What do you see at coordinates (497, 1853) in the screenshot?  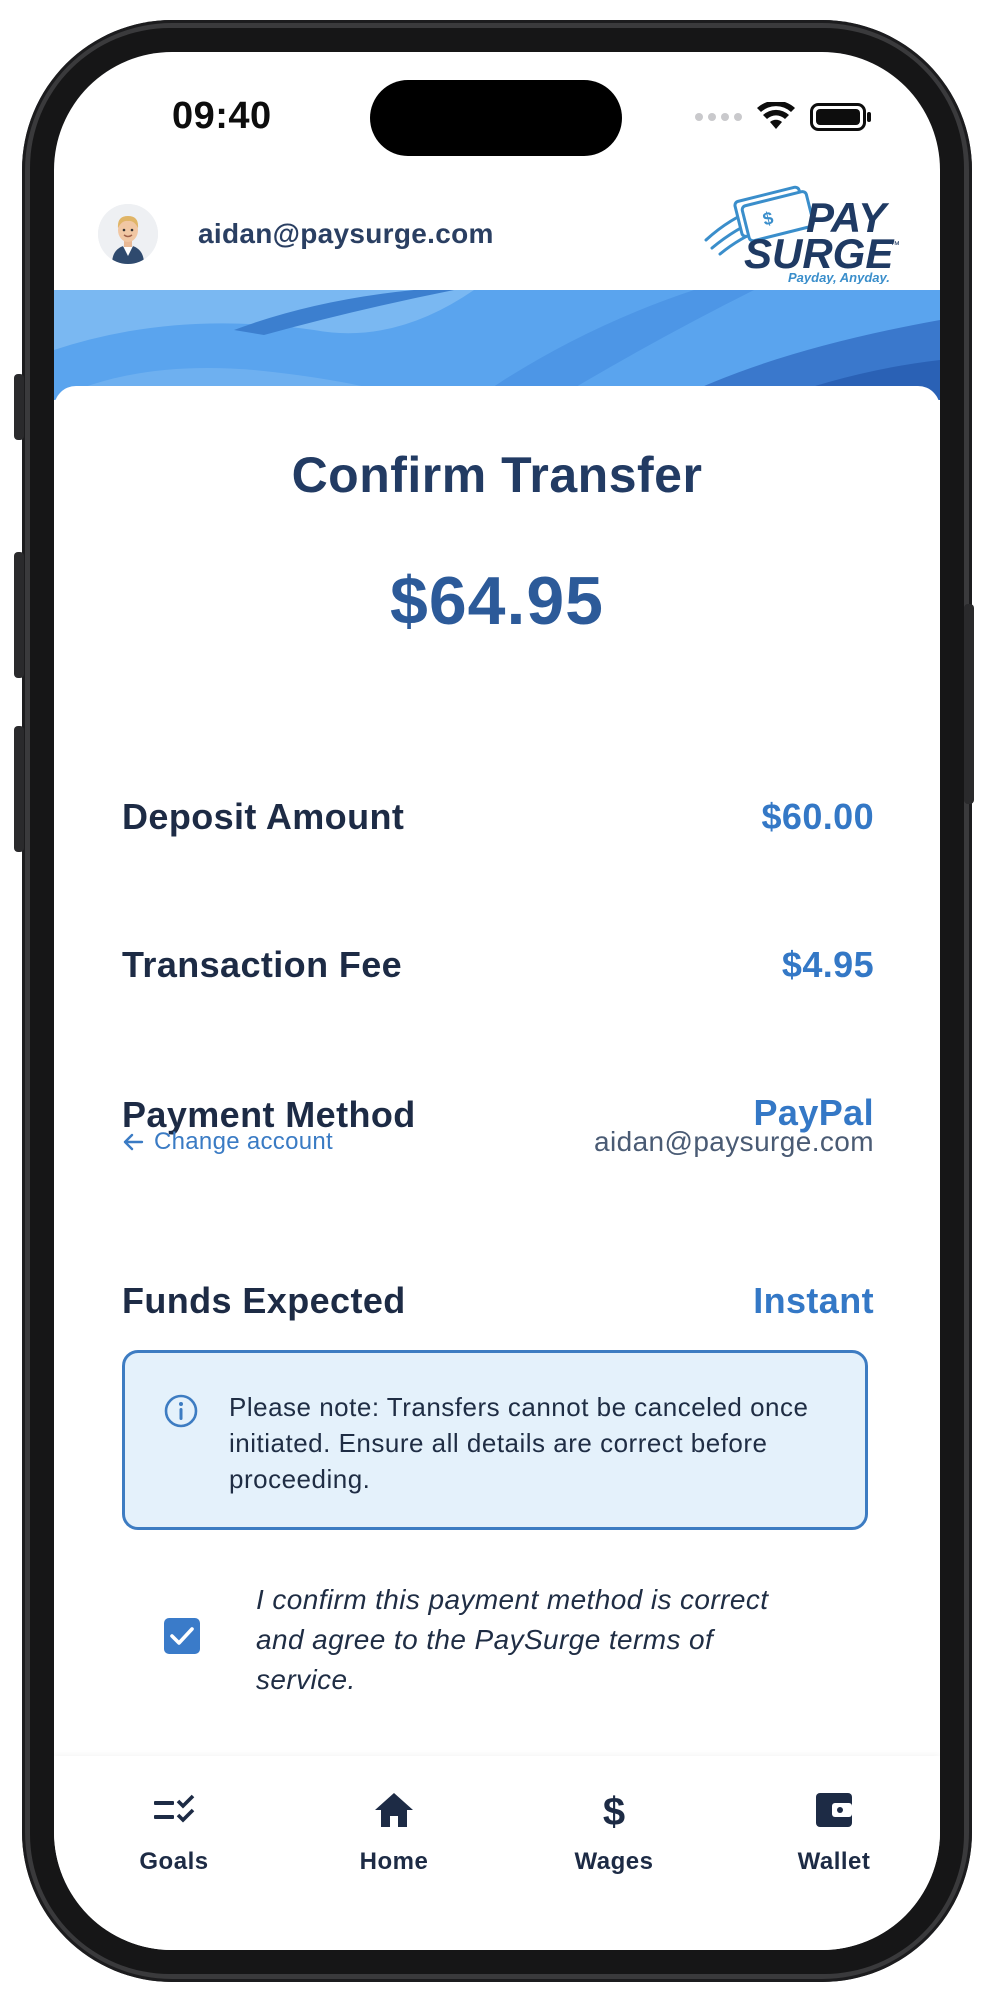 I see `bottom-nav: Goals Home $ Wages Wallet` at bounding box center [497, 1853].